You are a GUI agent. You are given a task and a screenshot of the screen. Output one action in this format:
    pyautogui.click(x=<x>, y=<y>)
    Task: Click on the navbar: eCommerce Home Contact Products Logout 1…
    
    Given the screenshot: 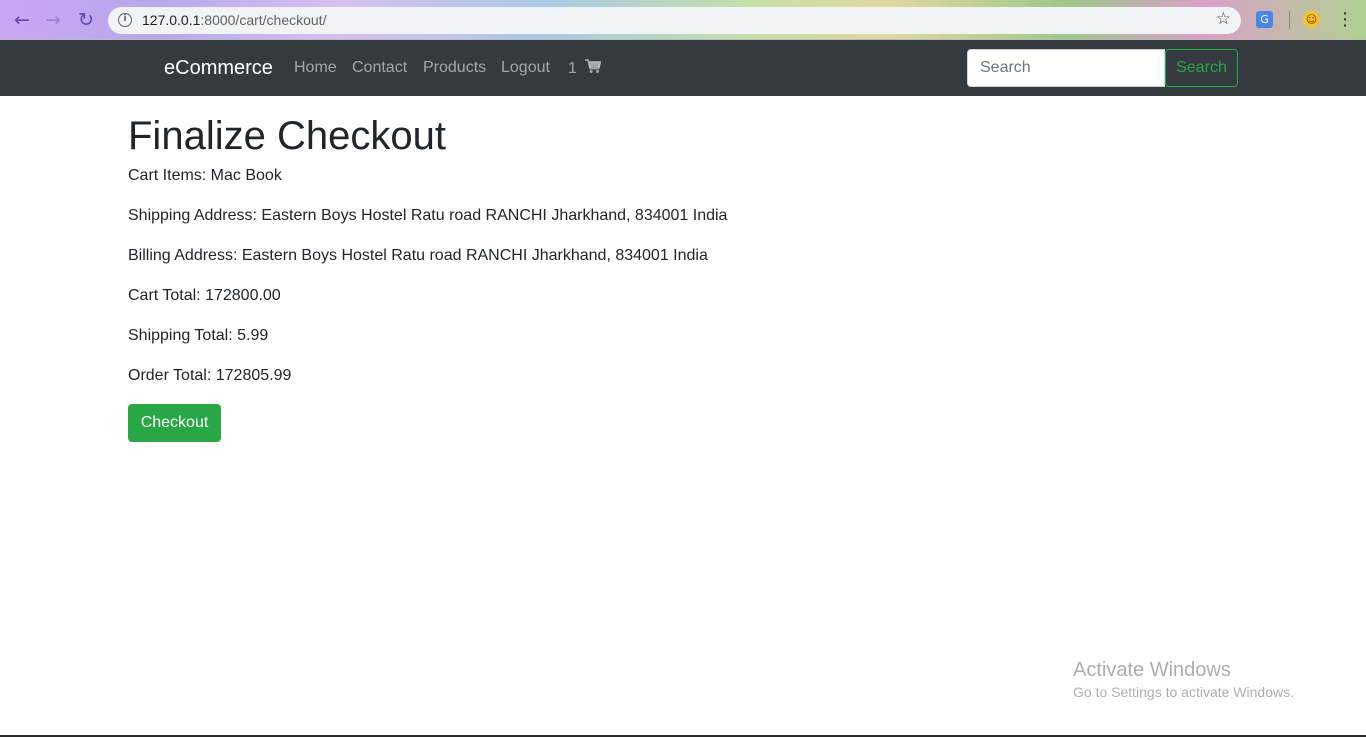 What is the action you would take?
    pyautogui.click(x=683, y=68)
    